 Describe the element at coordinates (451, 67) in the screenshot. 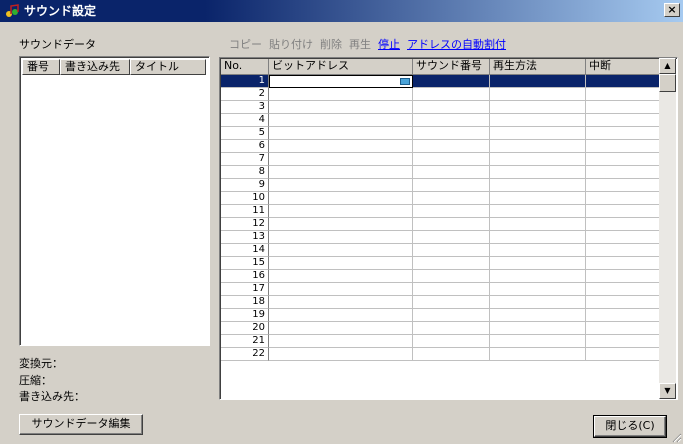

I see `grid-header-sound-number: サウンド番号` at that location.